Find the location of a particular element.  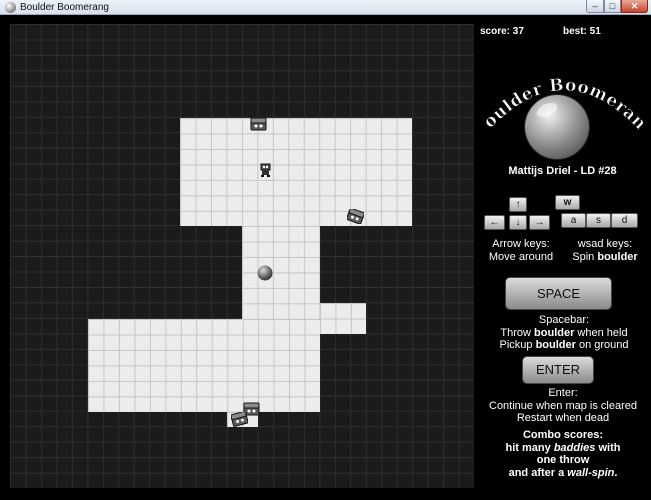

combo-line3-prefix: and after a is located at coordinates (538, 472).